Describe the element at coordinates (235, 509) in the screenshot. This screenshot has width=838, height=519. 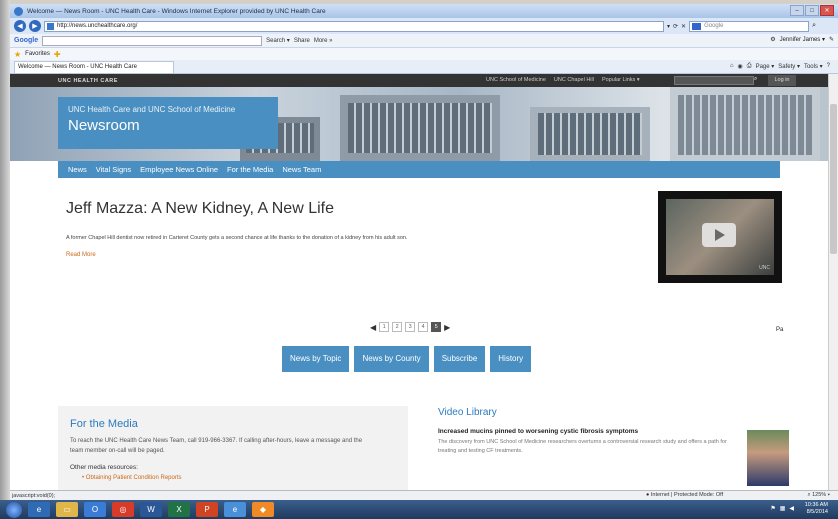
I see `ie-active-taskbar-icon: e` at that location.